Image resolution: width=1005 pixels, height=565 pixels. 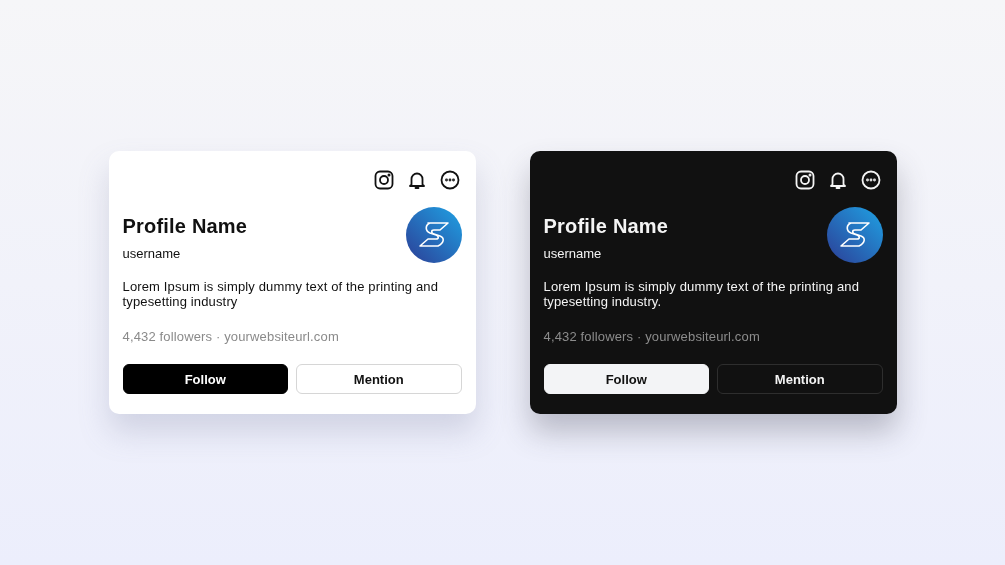 I want to click on bio-text: Lorem Ipsum is simply dummy text of the printing and typesetting industry., so click(x=702, y=294).